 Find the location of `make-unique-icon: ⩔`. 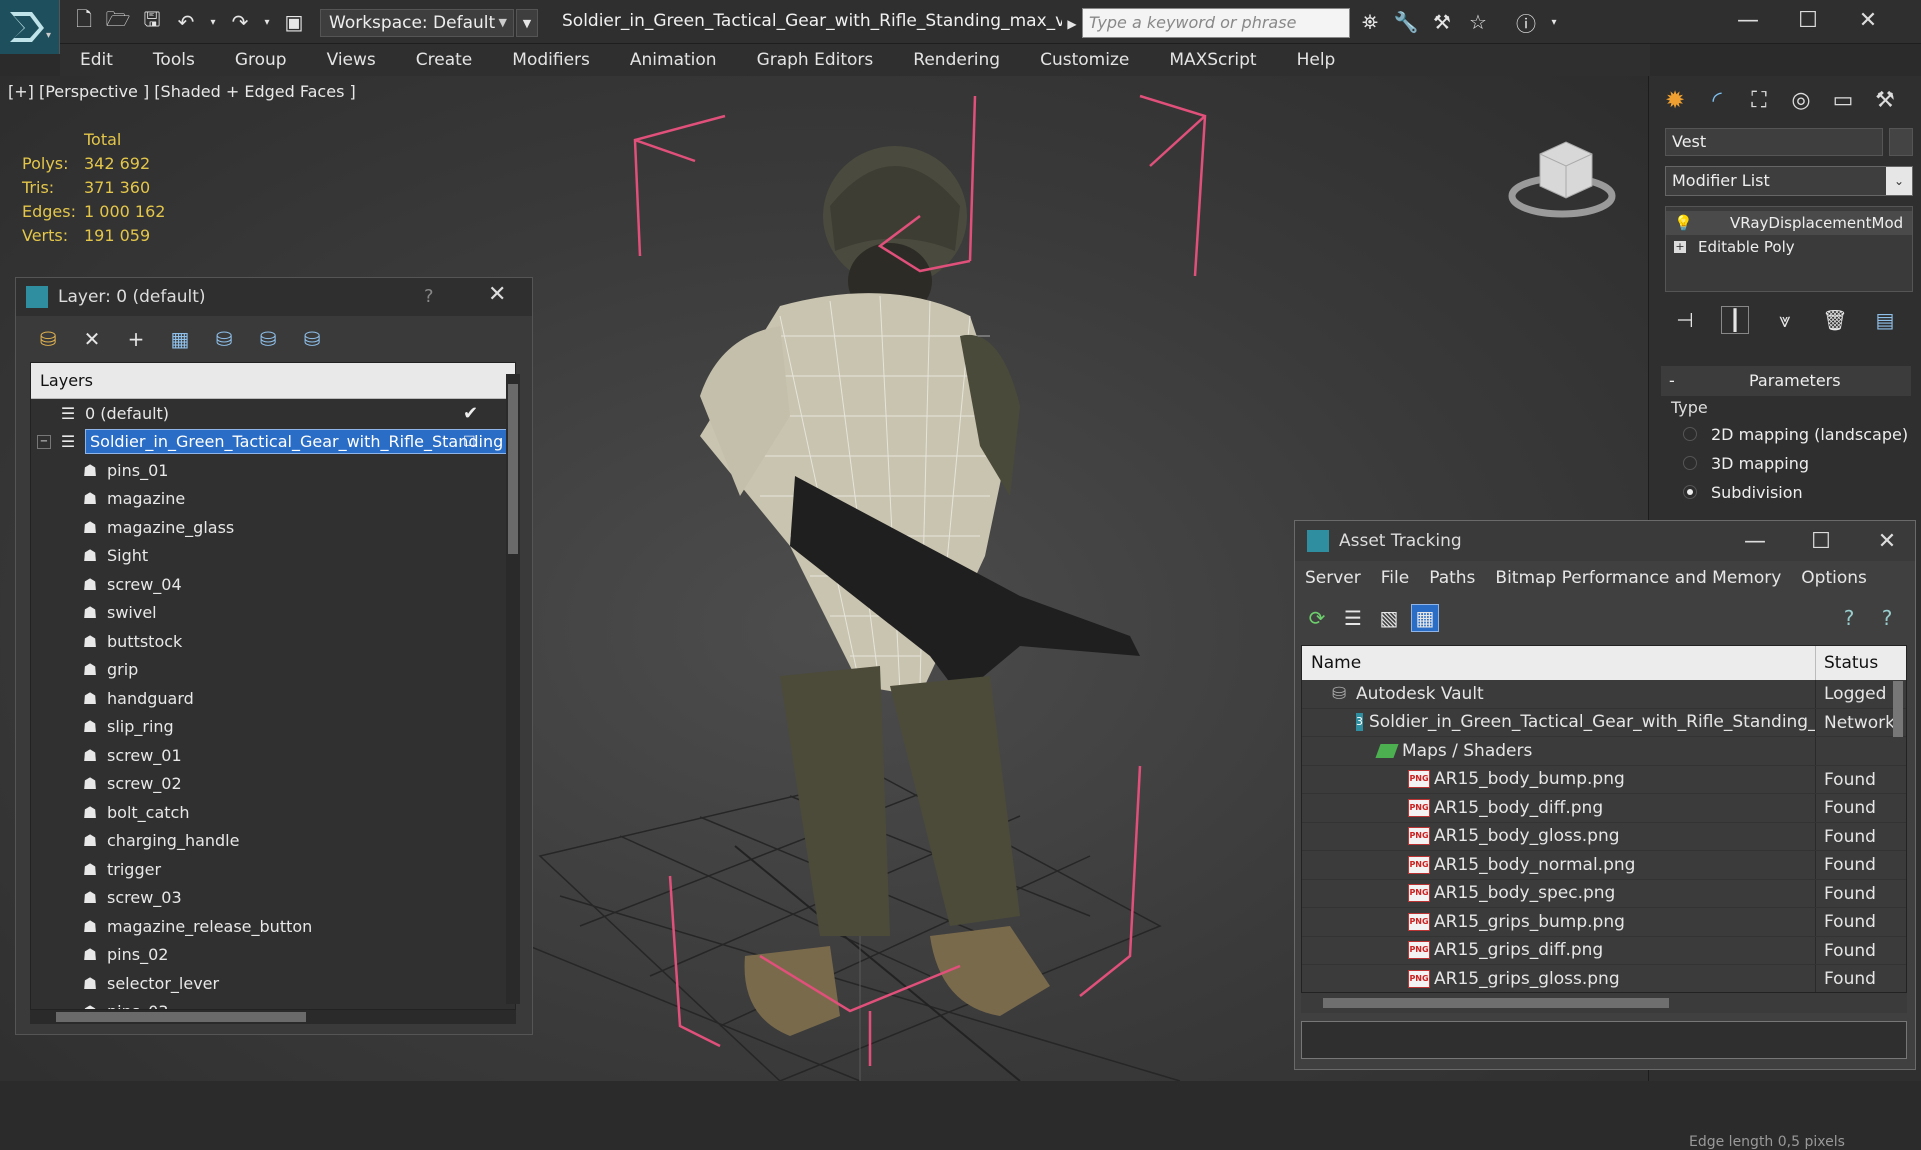

make-unique-icon: ⩔ is located at coordinates (1785, 320).